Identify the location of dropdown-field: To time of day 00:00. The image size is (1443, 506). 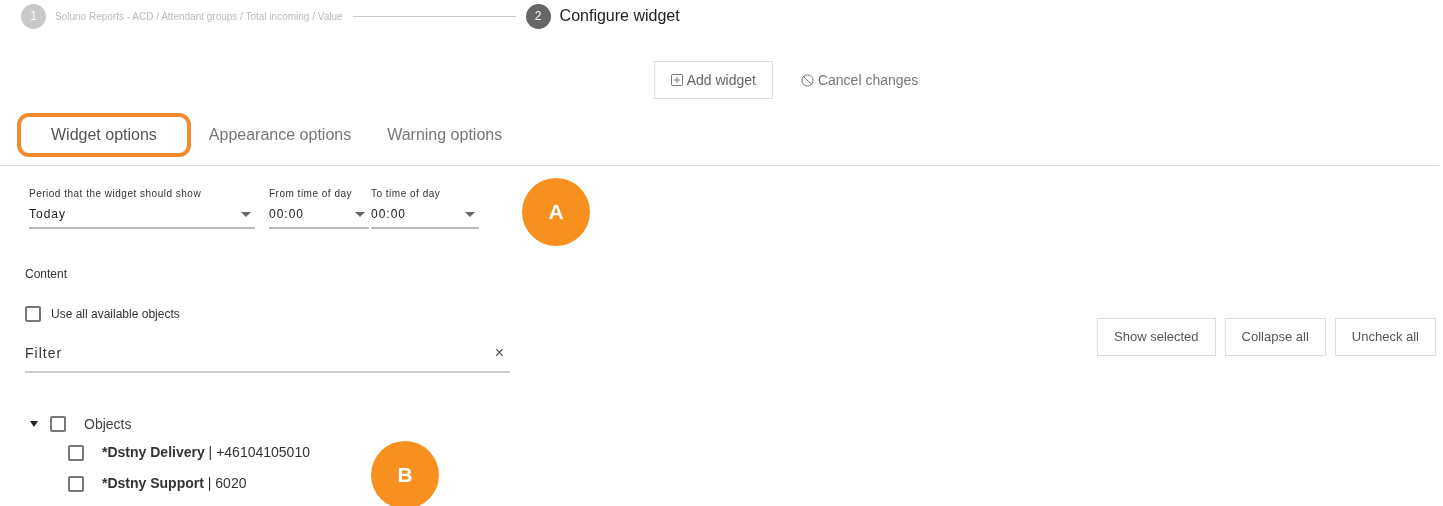
(425, 207).